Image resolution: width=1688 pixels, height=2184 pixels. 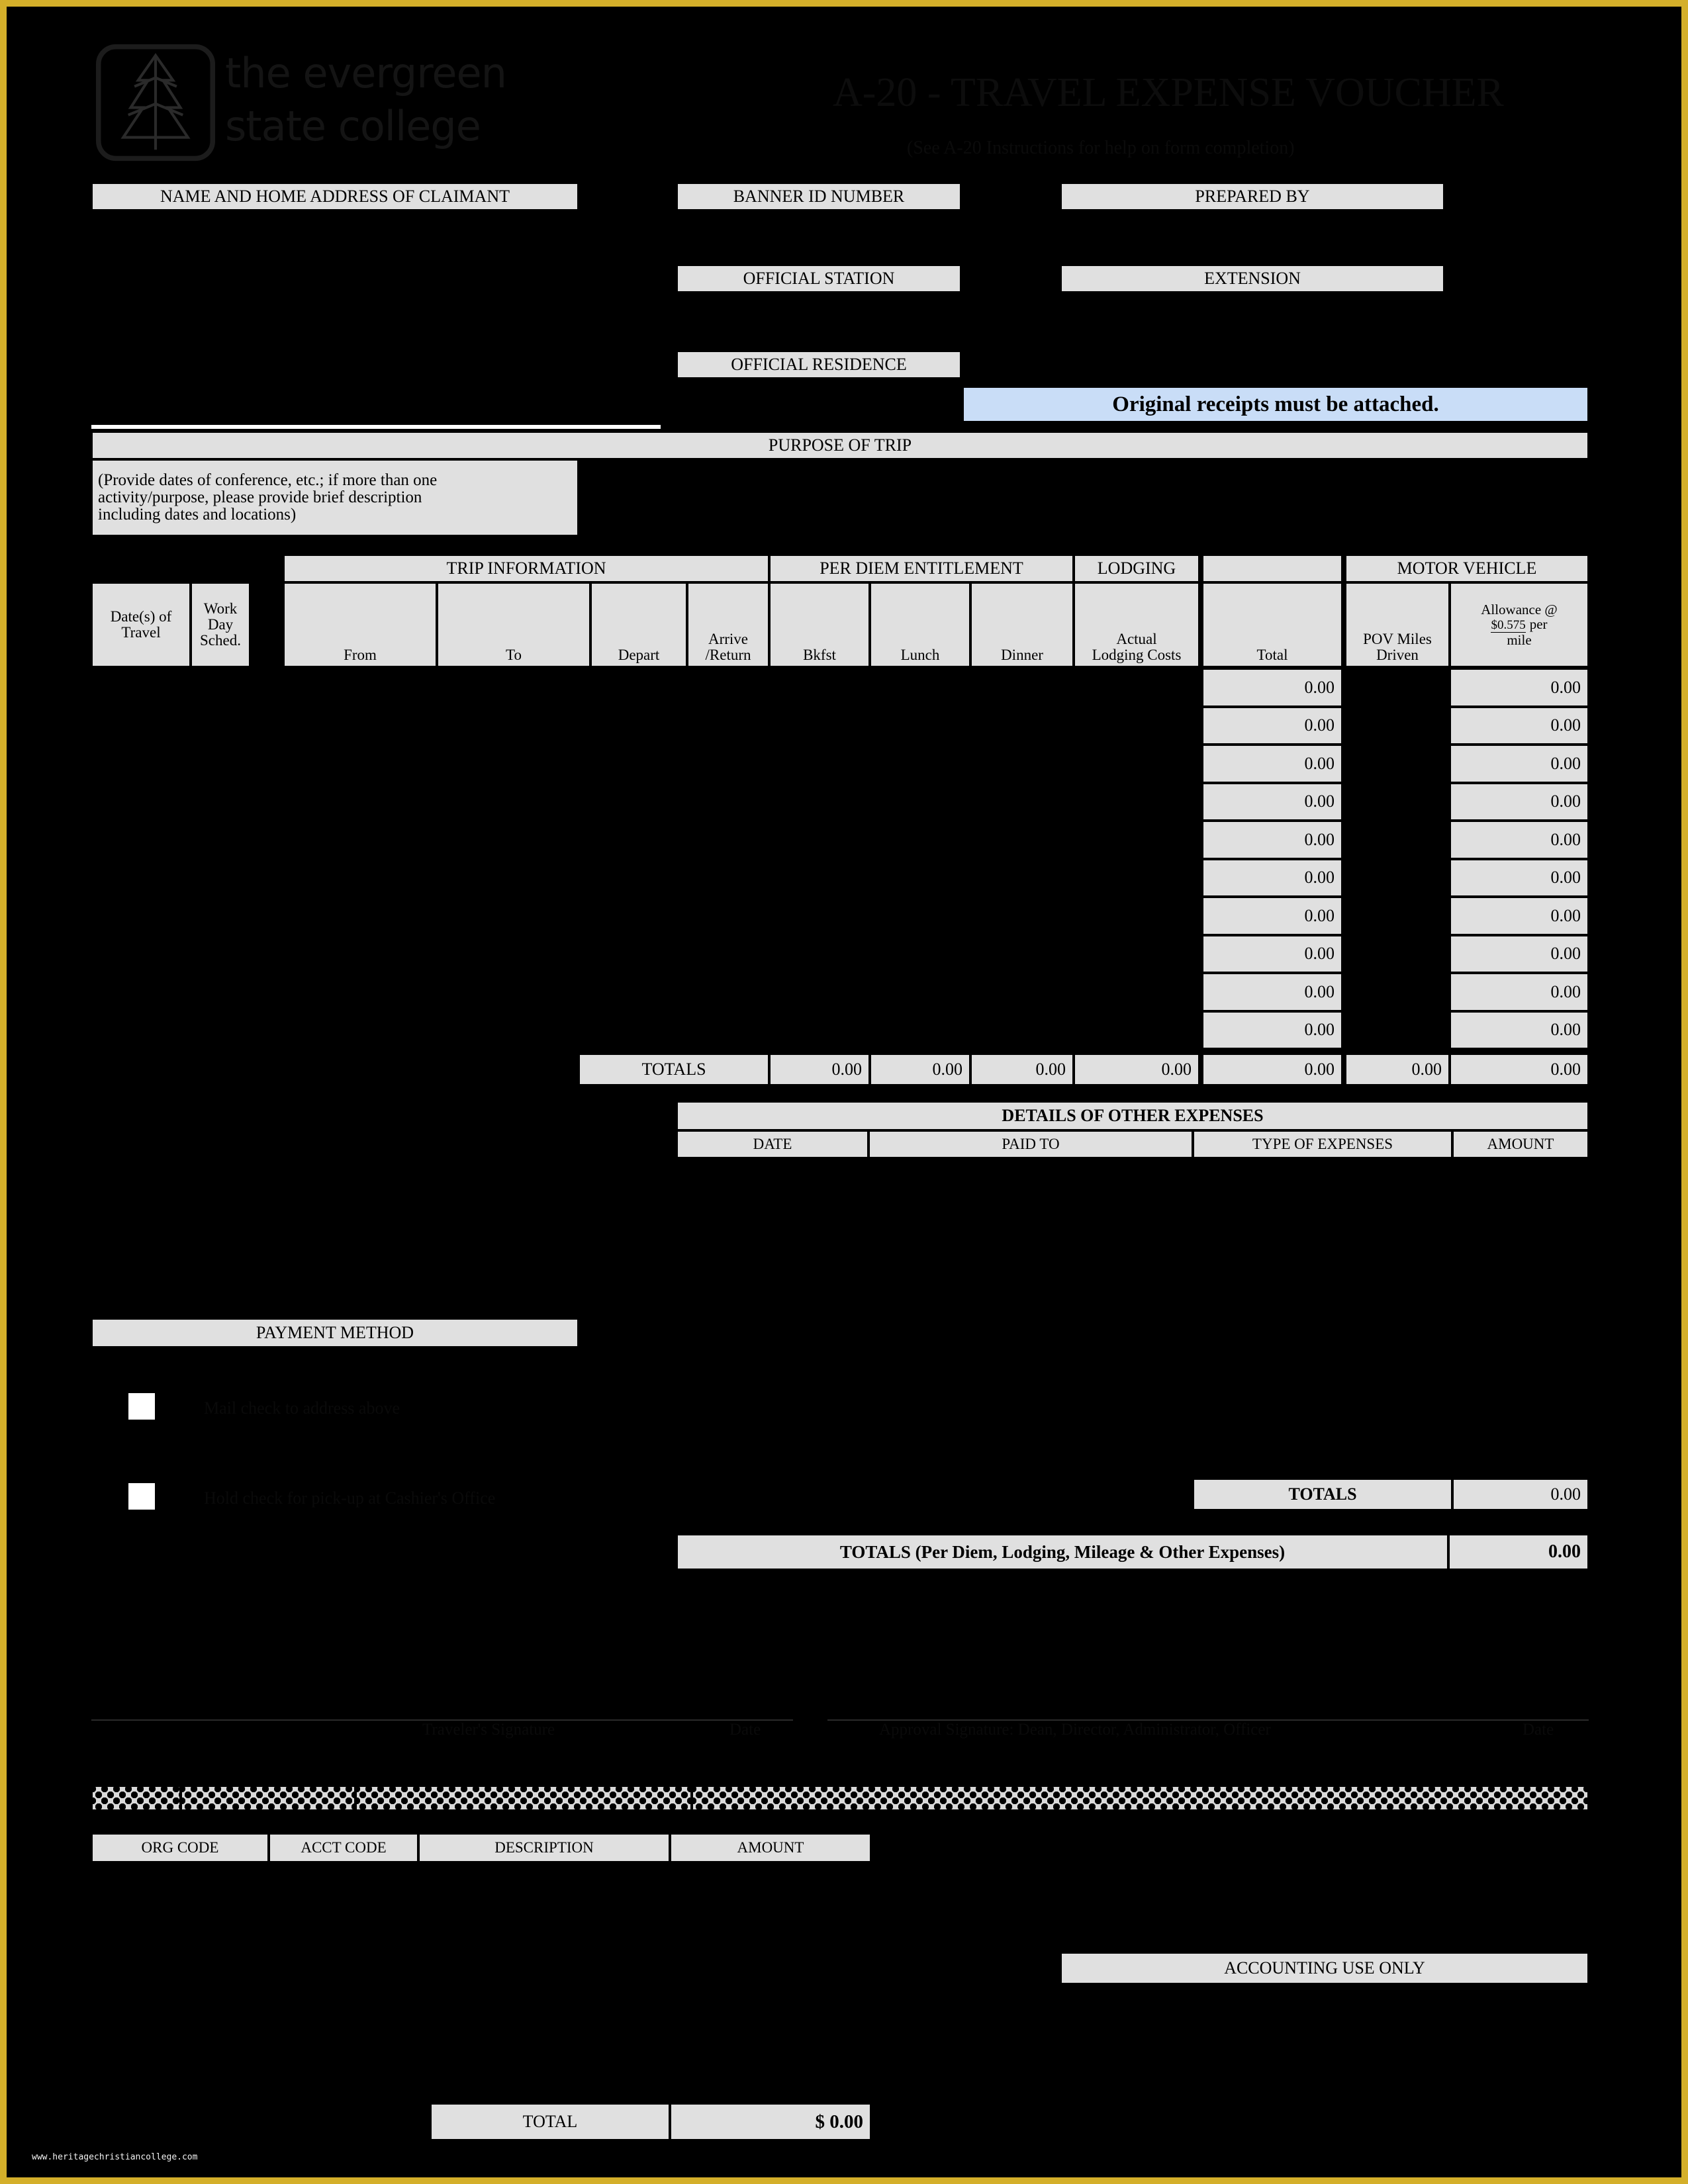 What do you see at coordinates (360, 953) in the screenshot?
I see `trip-cell-from` at bounding box center [360, 953].